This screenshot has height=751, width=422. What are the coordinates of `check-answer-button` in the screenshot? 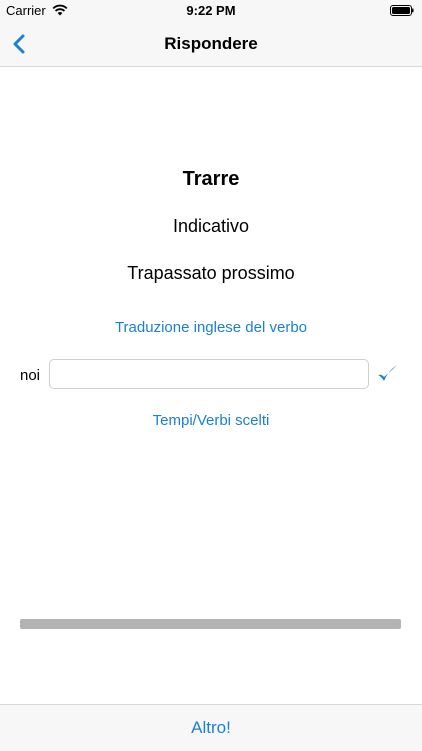 It's located at (387, 374).